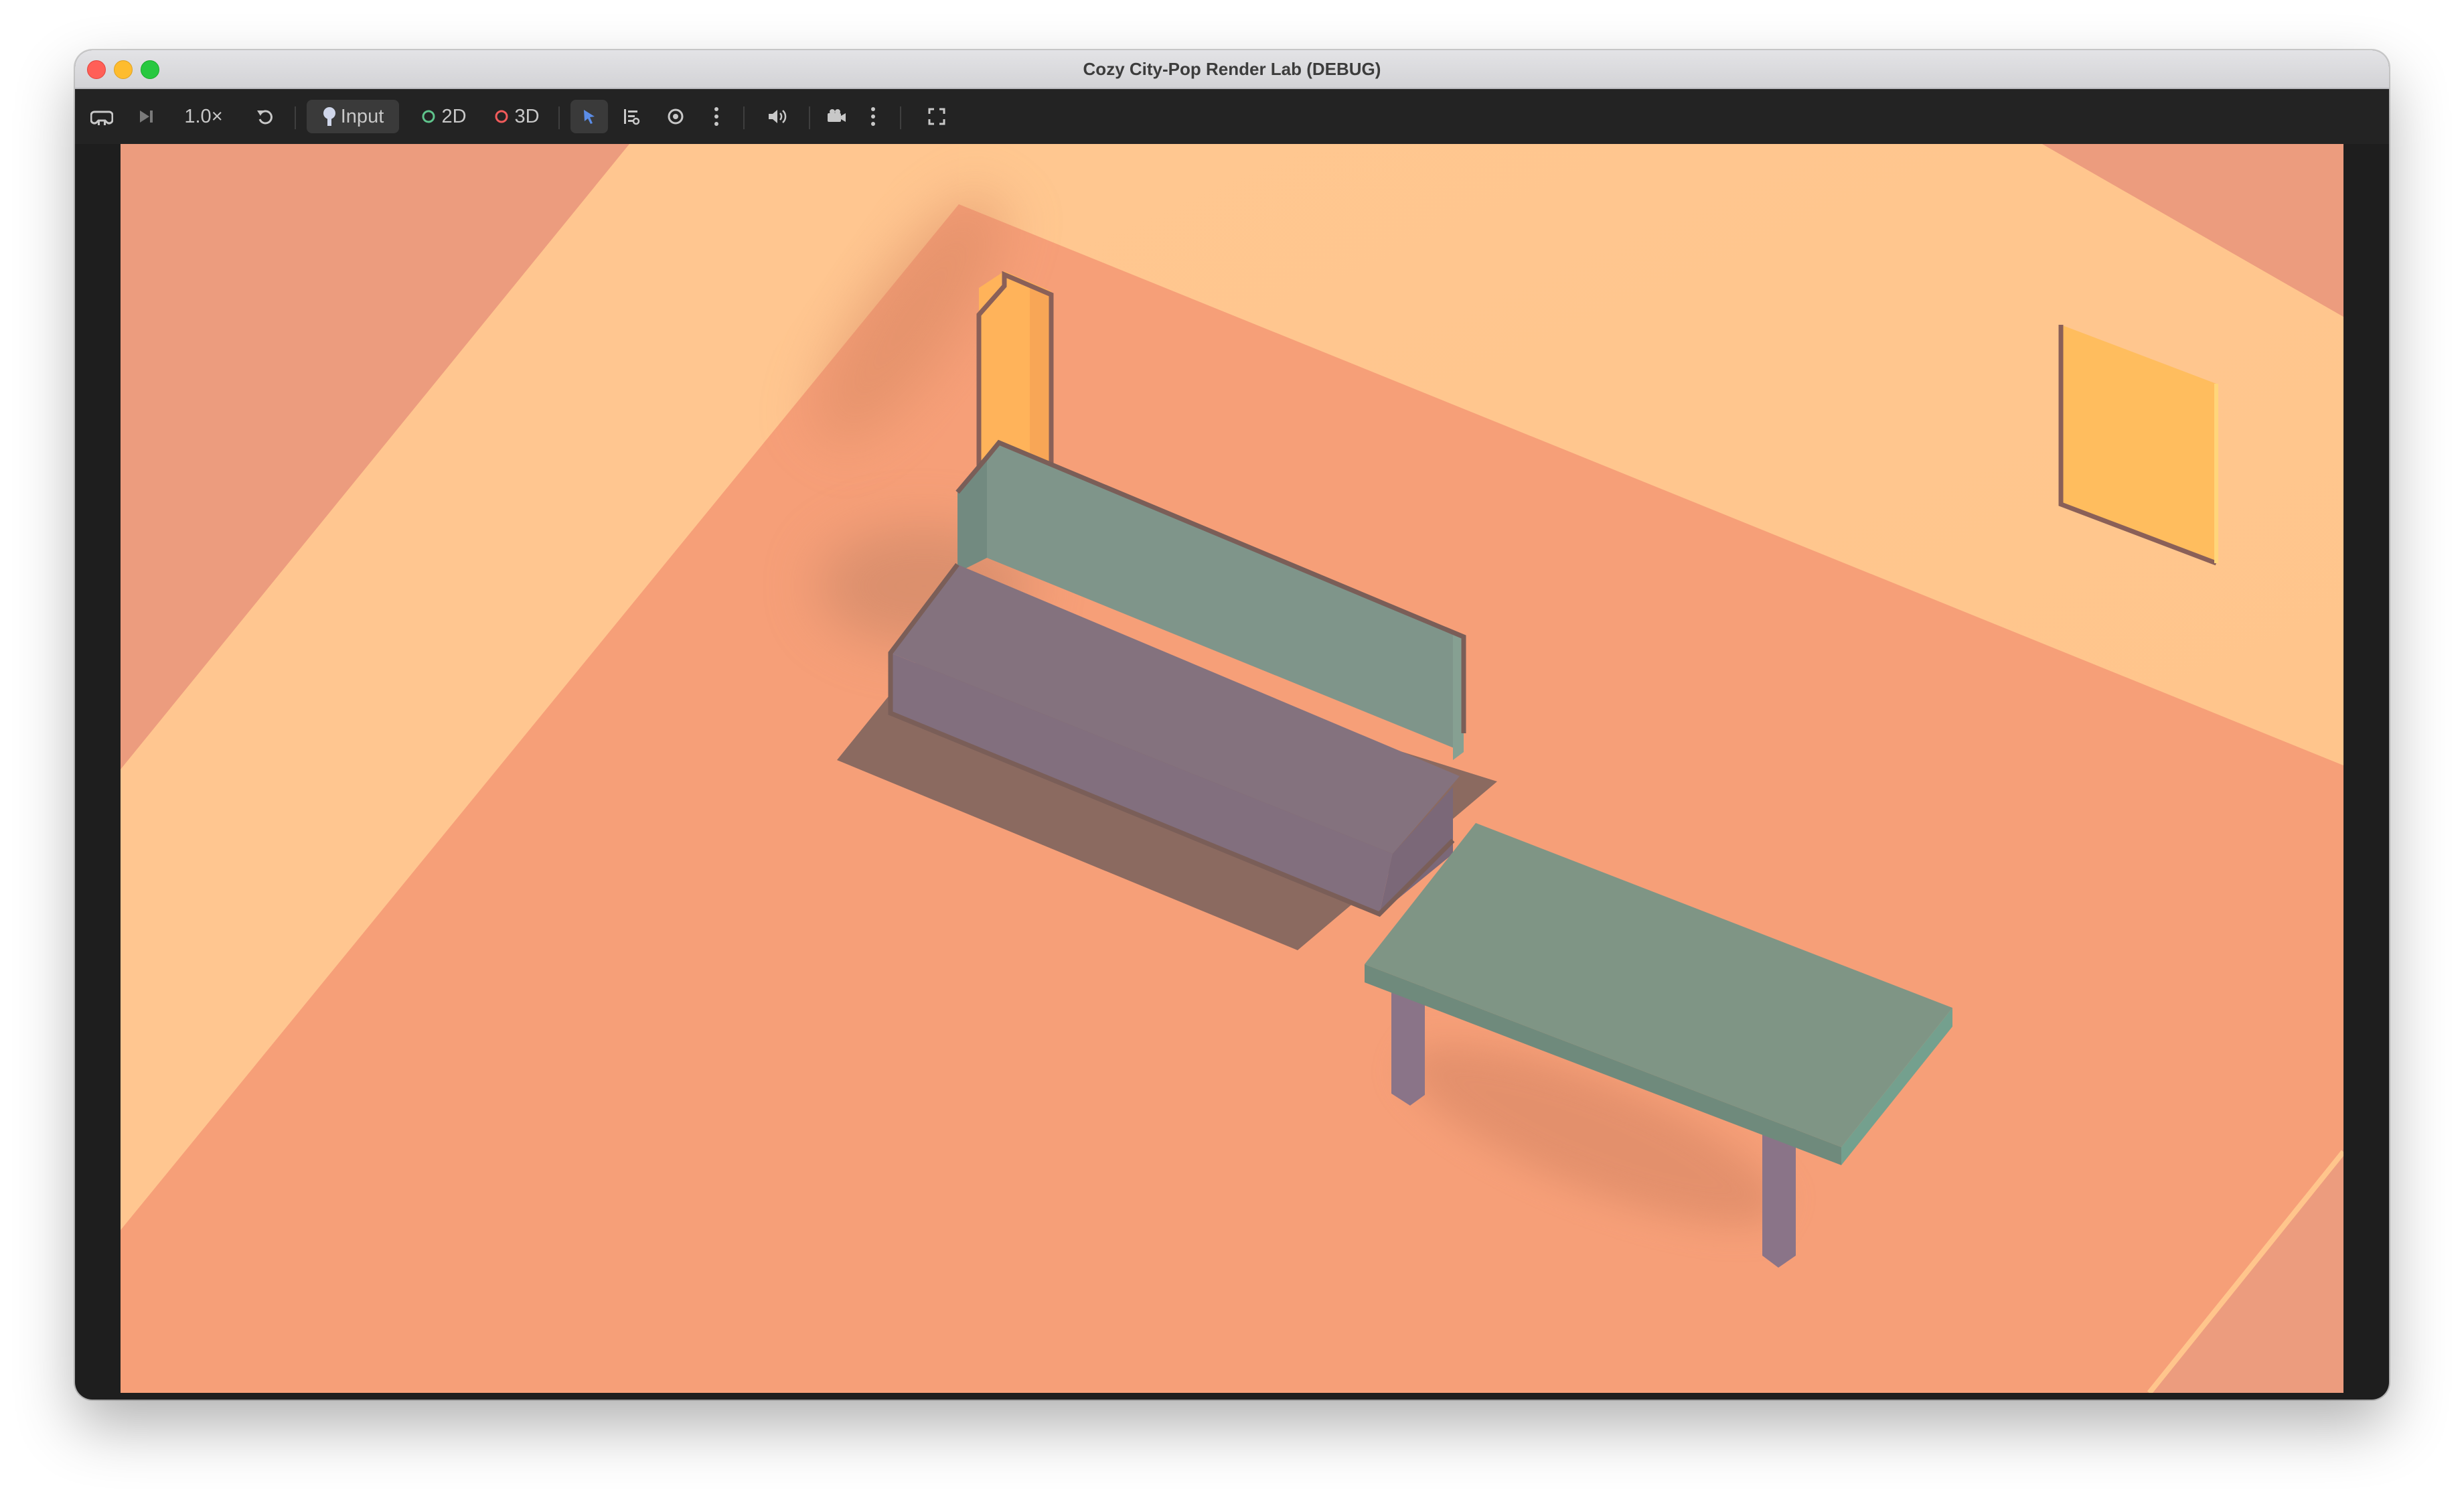 The height and width of the screenshot is (1500, 2464). I want to click on input-label: Input, so click(362, 116).